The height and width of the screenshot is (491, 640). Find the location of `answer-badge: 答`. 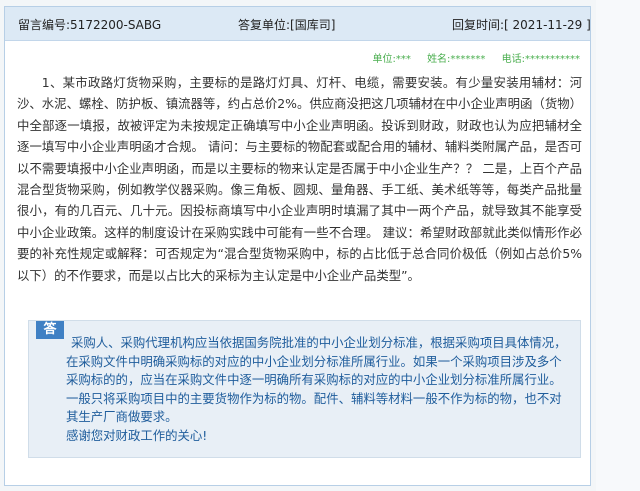

answer-badge: 答 is located at coordinates (50, 330).